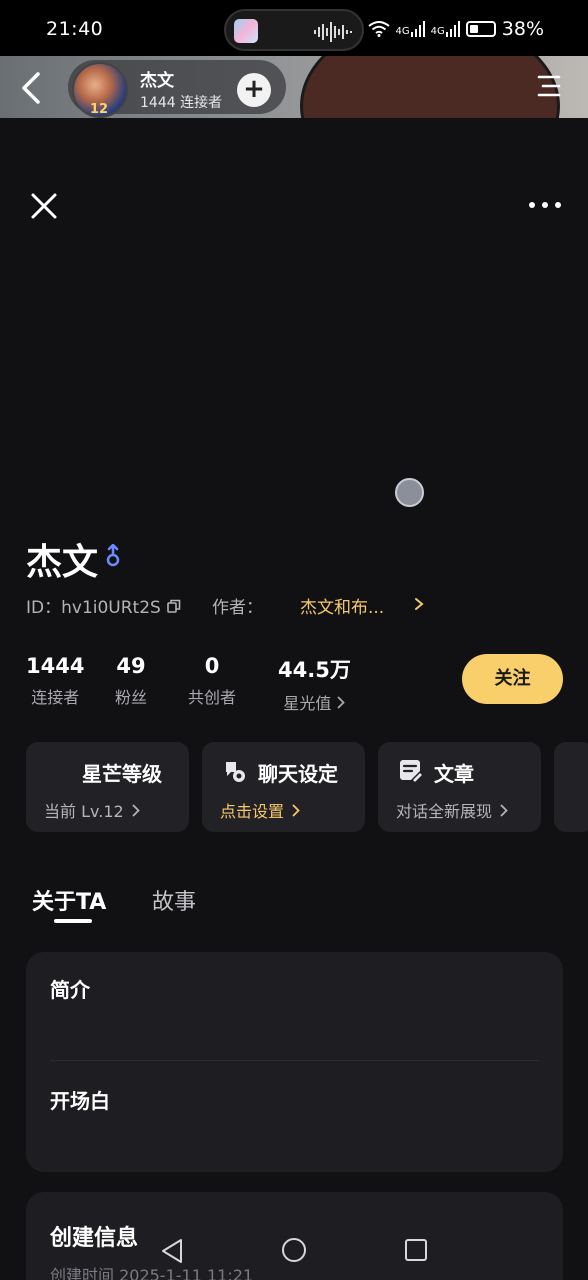 This screenshot has width=588, height=1280. Describe the element at coordinates (177, 89) in the screenshot. I see `character-chip: 12 杰文 1444 连接者 +` at that location.